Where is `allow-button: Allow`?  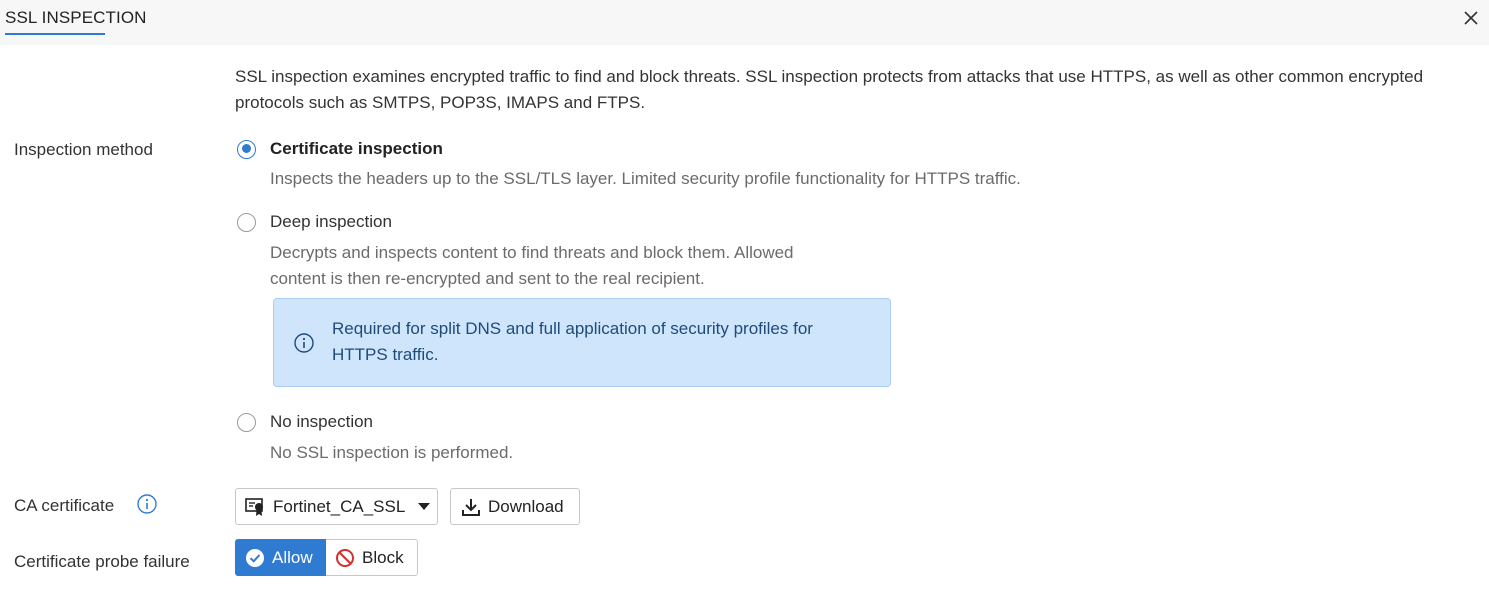
allow-button: Allow is located at coordinates (280, 557).